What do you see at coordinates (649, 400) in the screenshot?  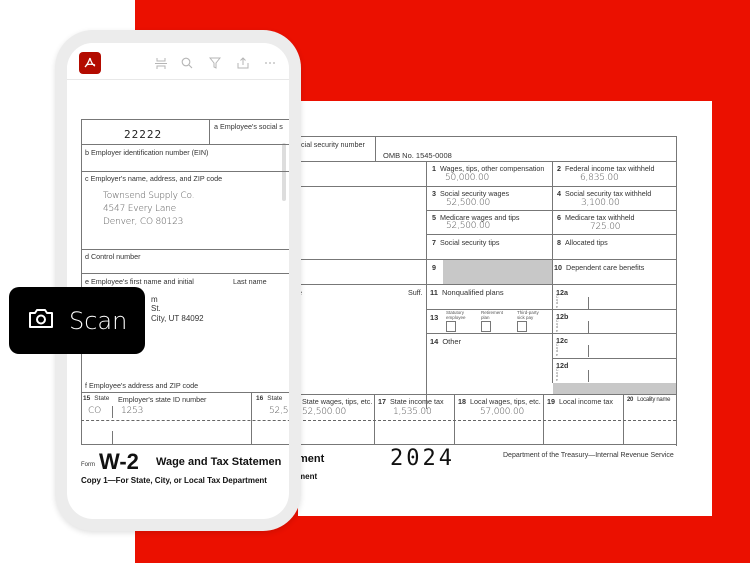 I see `box-20-label: 20 Locality name` at bounding box center [649, 400].